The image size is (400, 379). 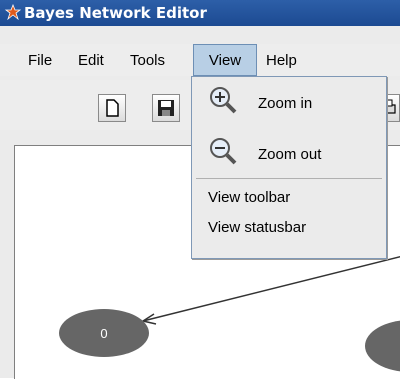 What do you see at coordinates (223, 151) in the screenshot?
I see `zoom-out-icon` at bounding box center [223, 151].